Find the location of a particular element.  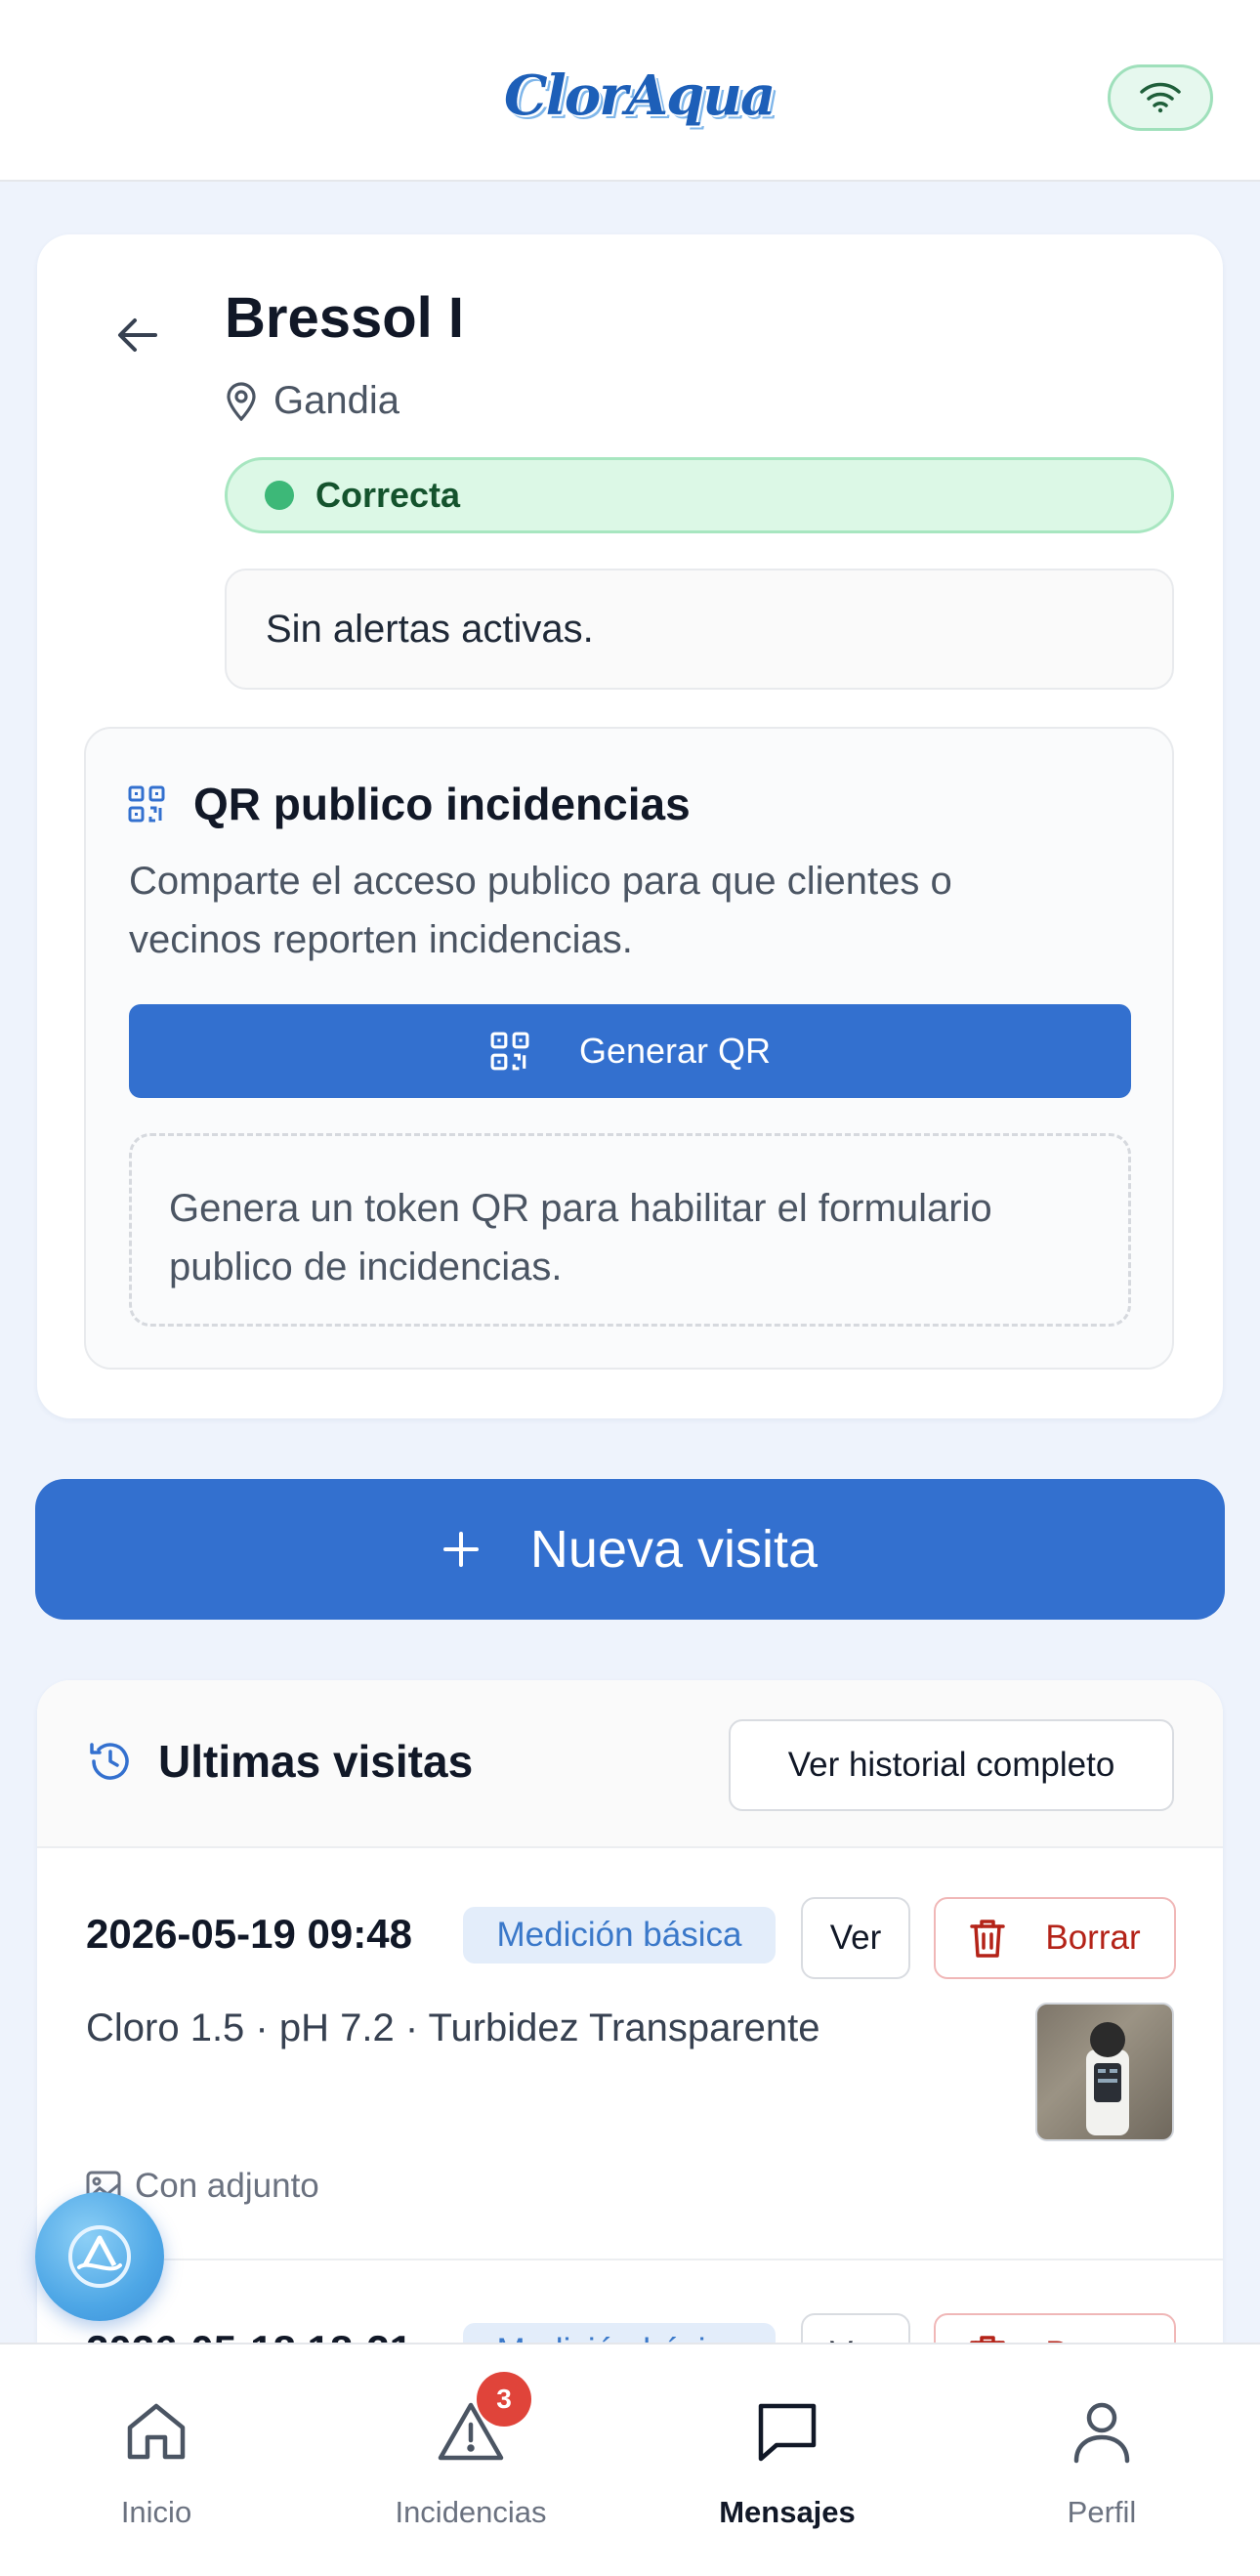

status-badge: Correcta is located at coordinates (699, 495).